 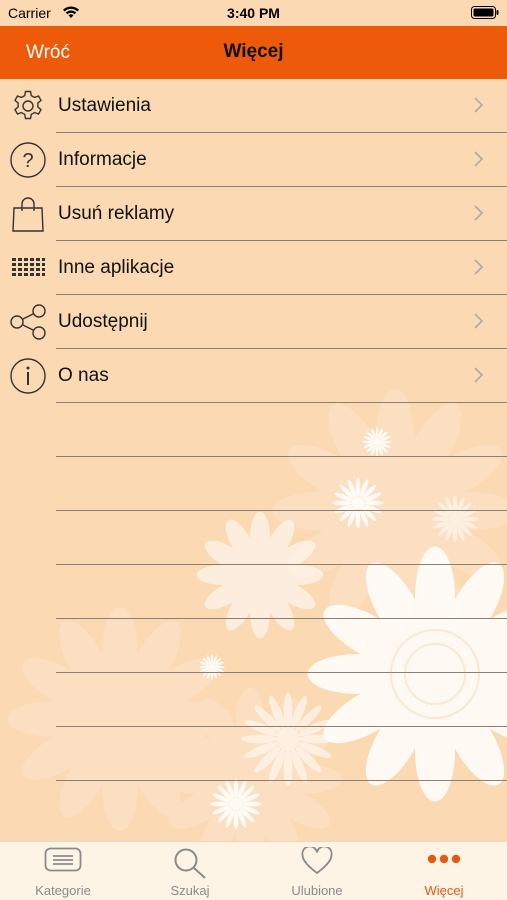 What do you see at coordinates (28, 322) in the screenshot?
I see `share-icon` at bounding box center [28, 322].